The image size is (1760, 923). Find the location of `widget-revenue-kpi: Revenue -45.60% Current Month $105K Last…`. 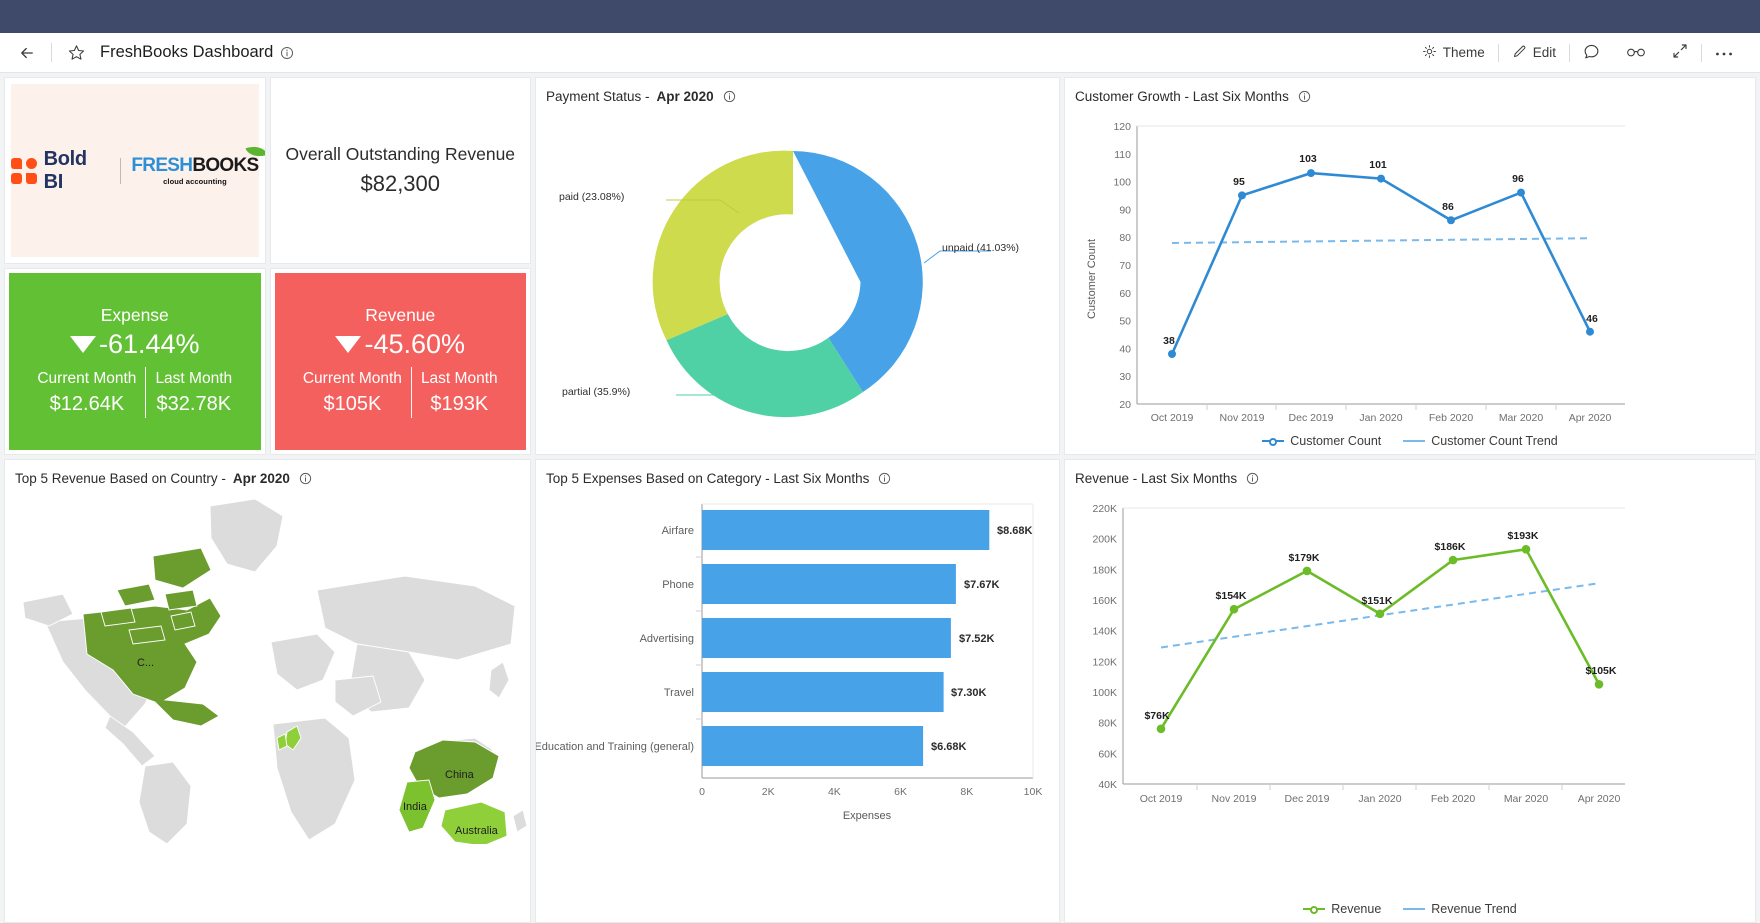

widget-revenue-kpi: Revenue -45.60% Current Month $105K Last… is located at coordinates (400, 361).